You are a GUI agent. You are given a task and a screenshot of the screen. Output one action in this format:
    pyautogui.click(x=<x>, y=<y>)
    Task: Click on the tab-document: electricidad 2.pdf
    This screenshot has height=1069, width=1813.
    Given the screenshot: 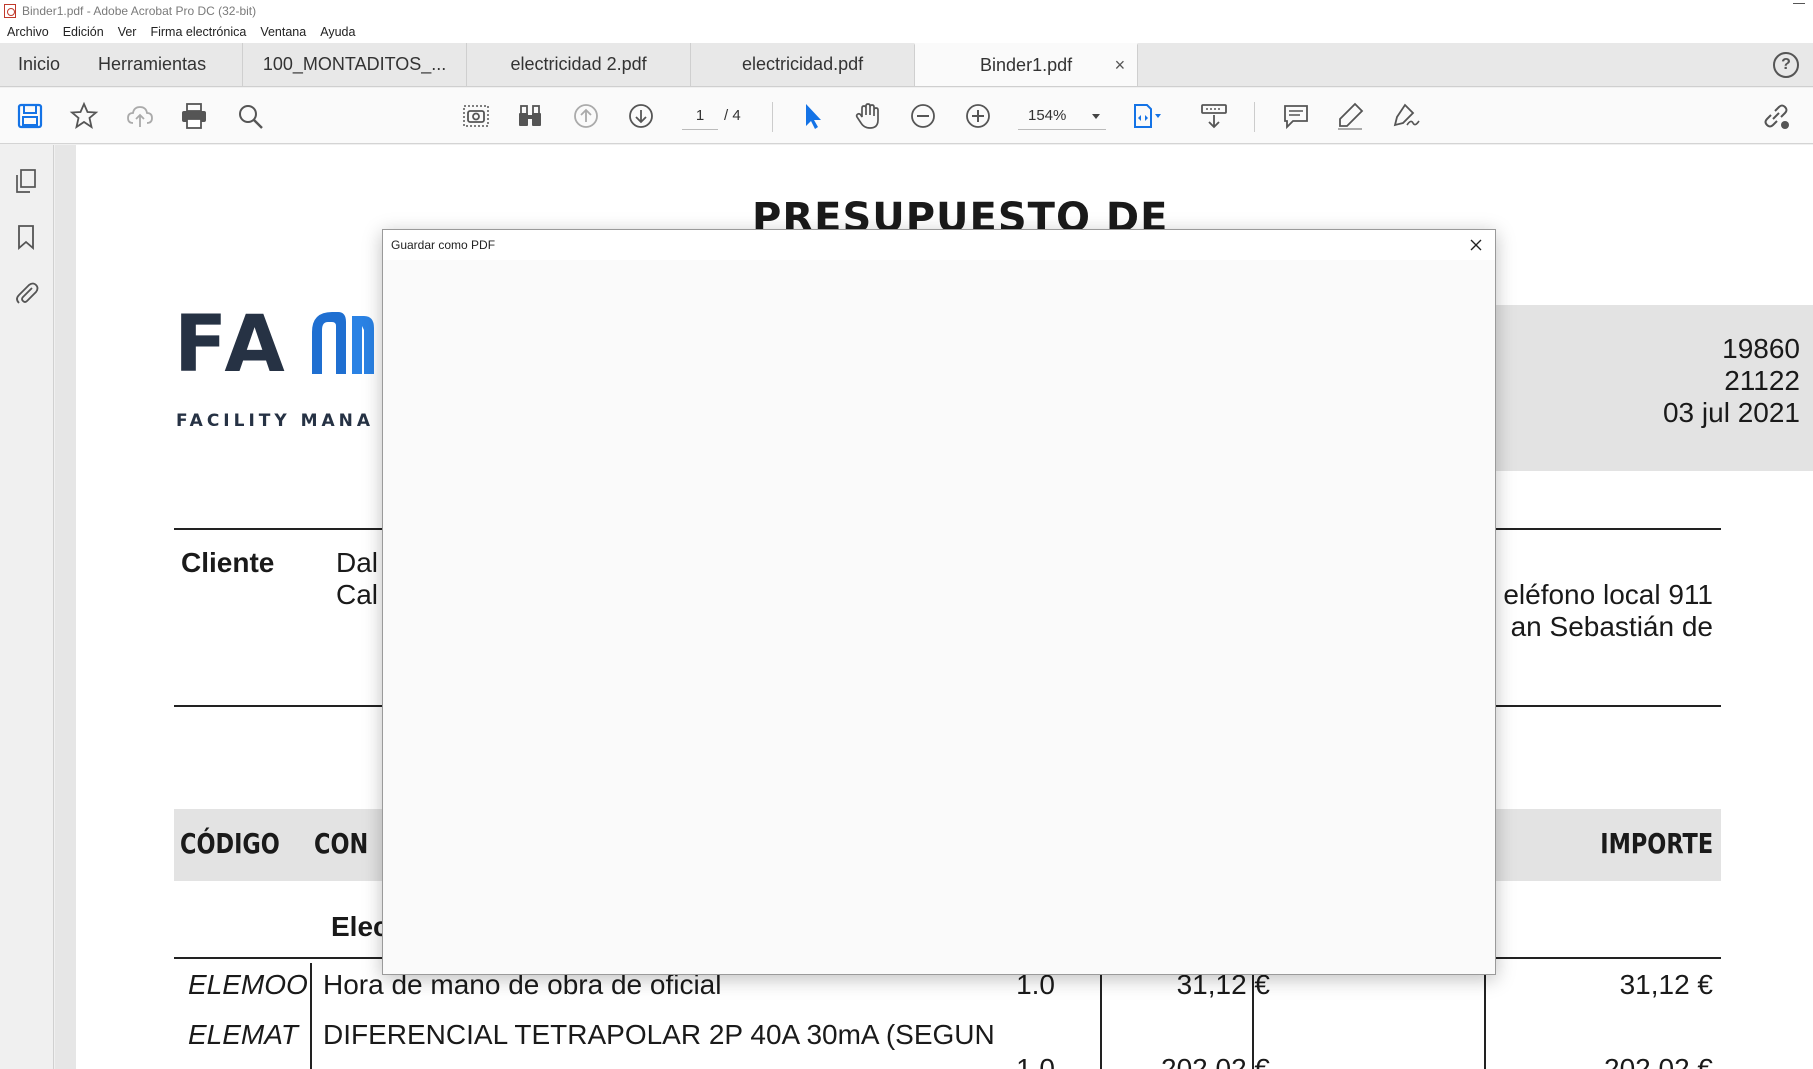 What is the action you would take?
    pyautogui.click(x=578, y=64)
    